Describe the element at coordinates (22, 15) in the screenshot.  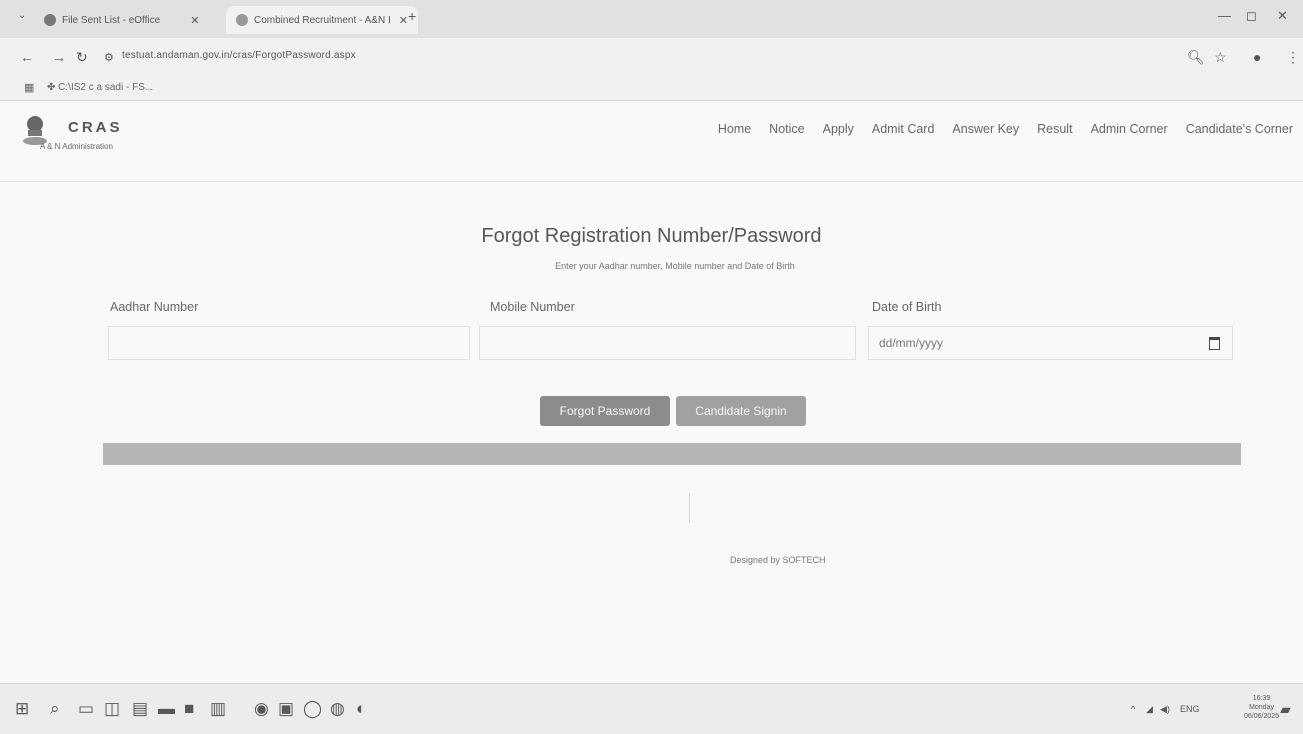
I see `tab-list-chevron-icon: ⌄` at that location.